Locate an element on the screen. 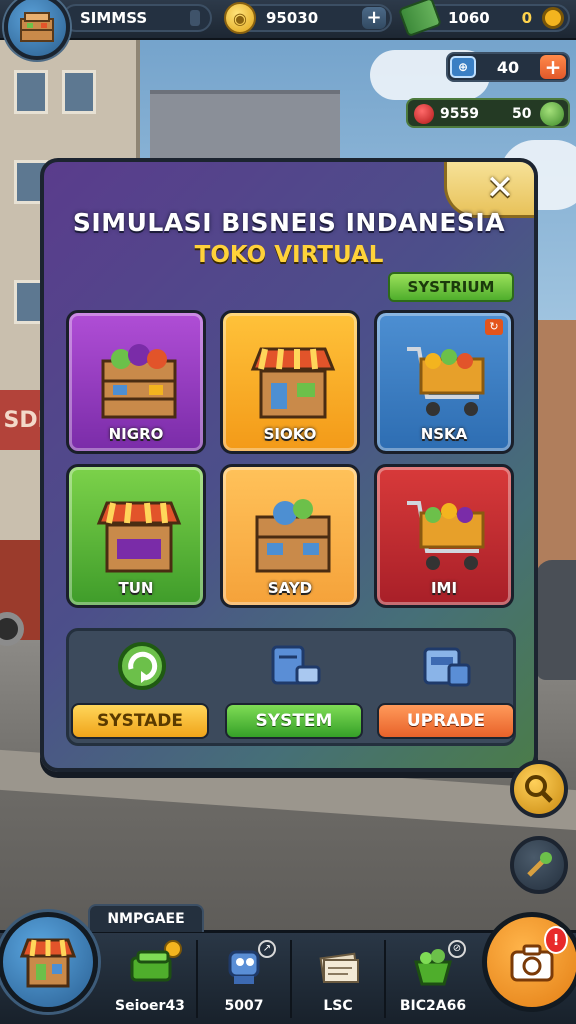  shop-crate-icon is located at coordinates (37, 27).